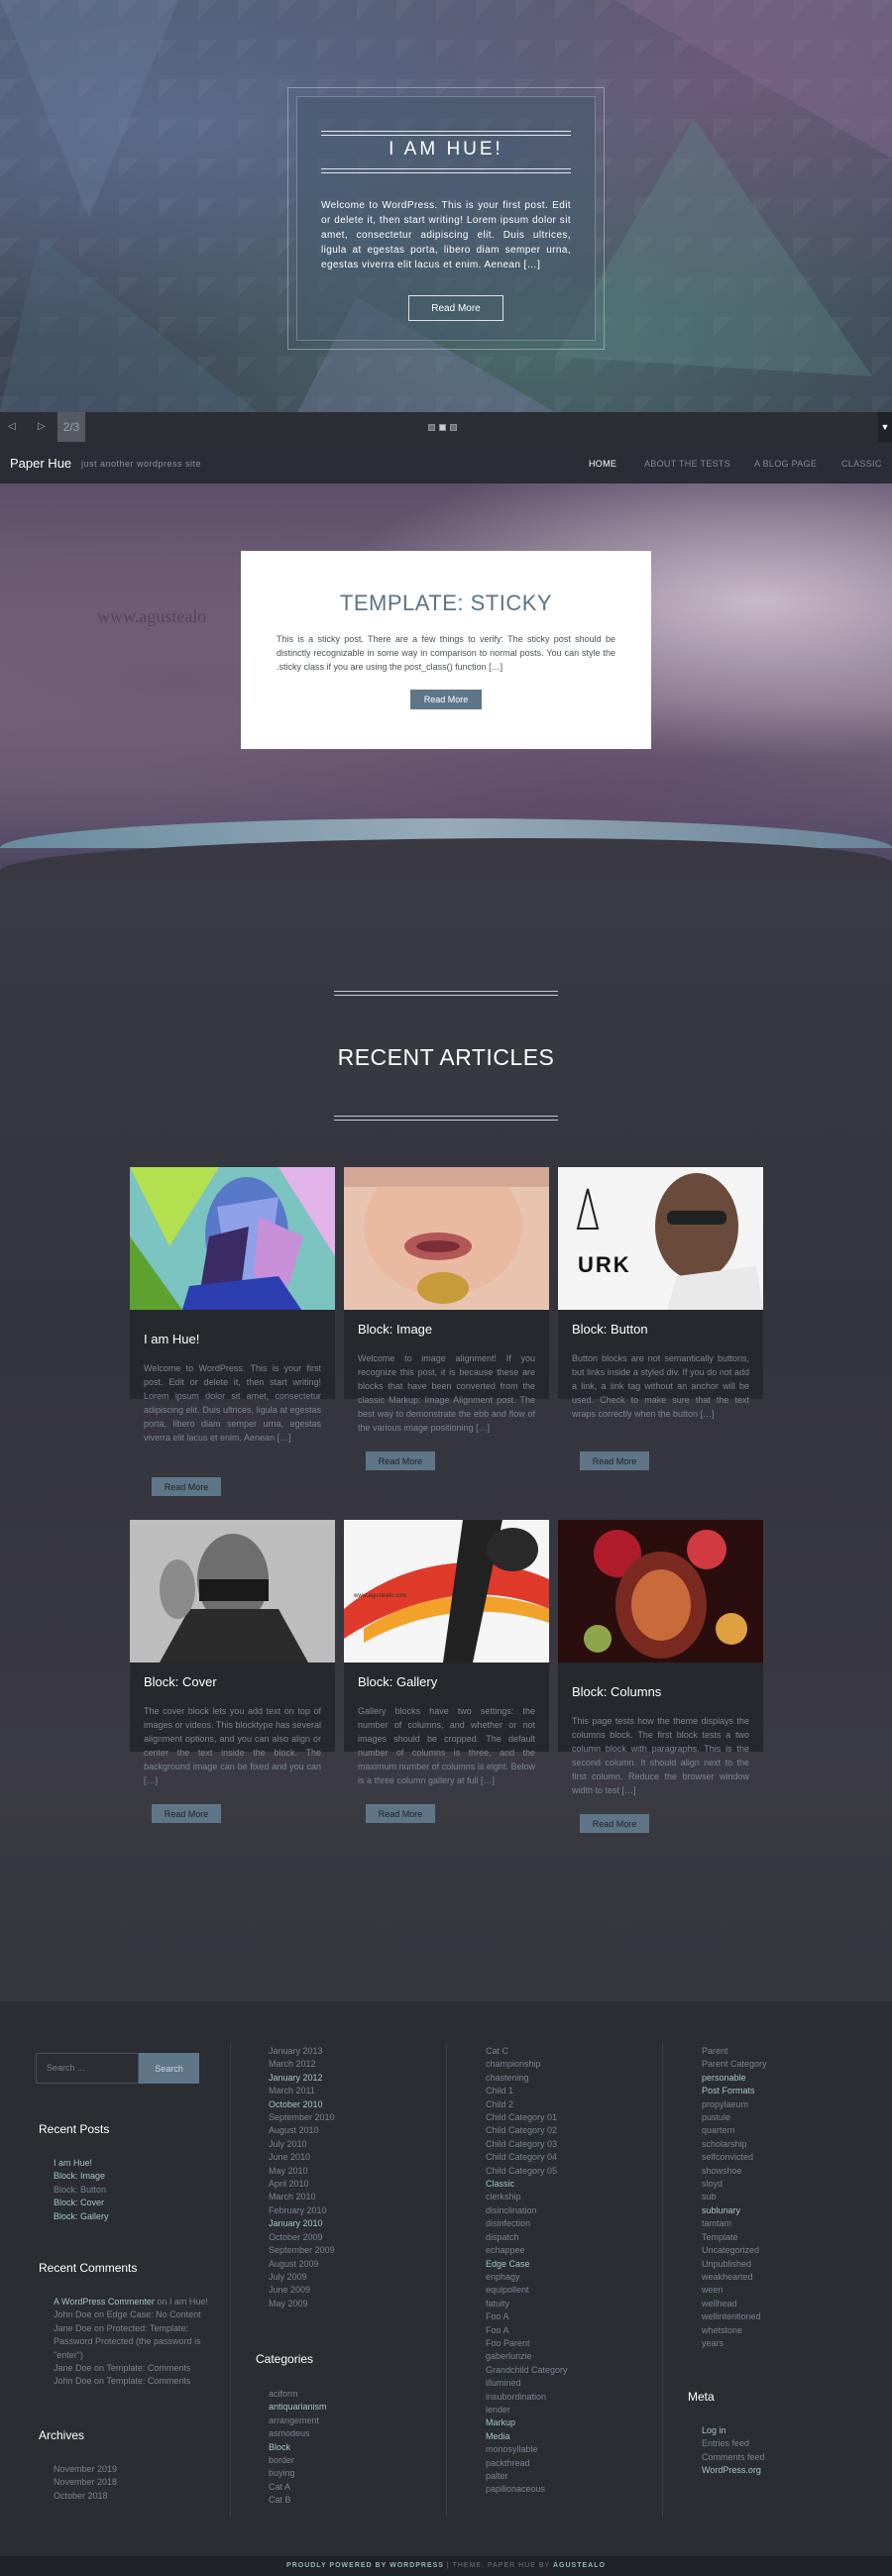 The width and height of the screenshot is (892, 2576). Describe the element at coordinates (302, 2130) in the screenshot. I see `list-item: August 2010` at that location.